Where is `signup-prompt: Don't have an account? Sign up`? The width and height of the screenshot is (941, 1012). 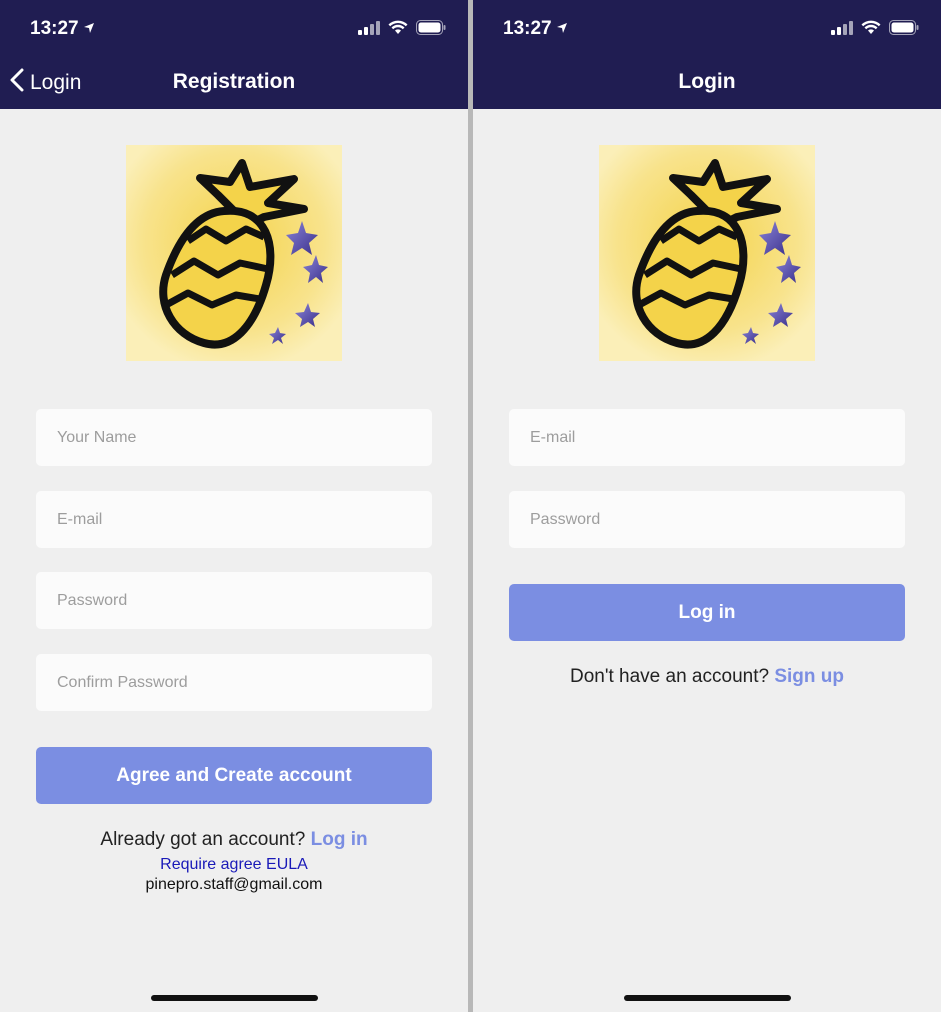 signup-prompt: Don't have an account? Sign up is located at coordinates (707, 677).